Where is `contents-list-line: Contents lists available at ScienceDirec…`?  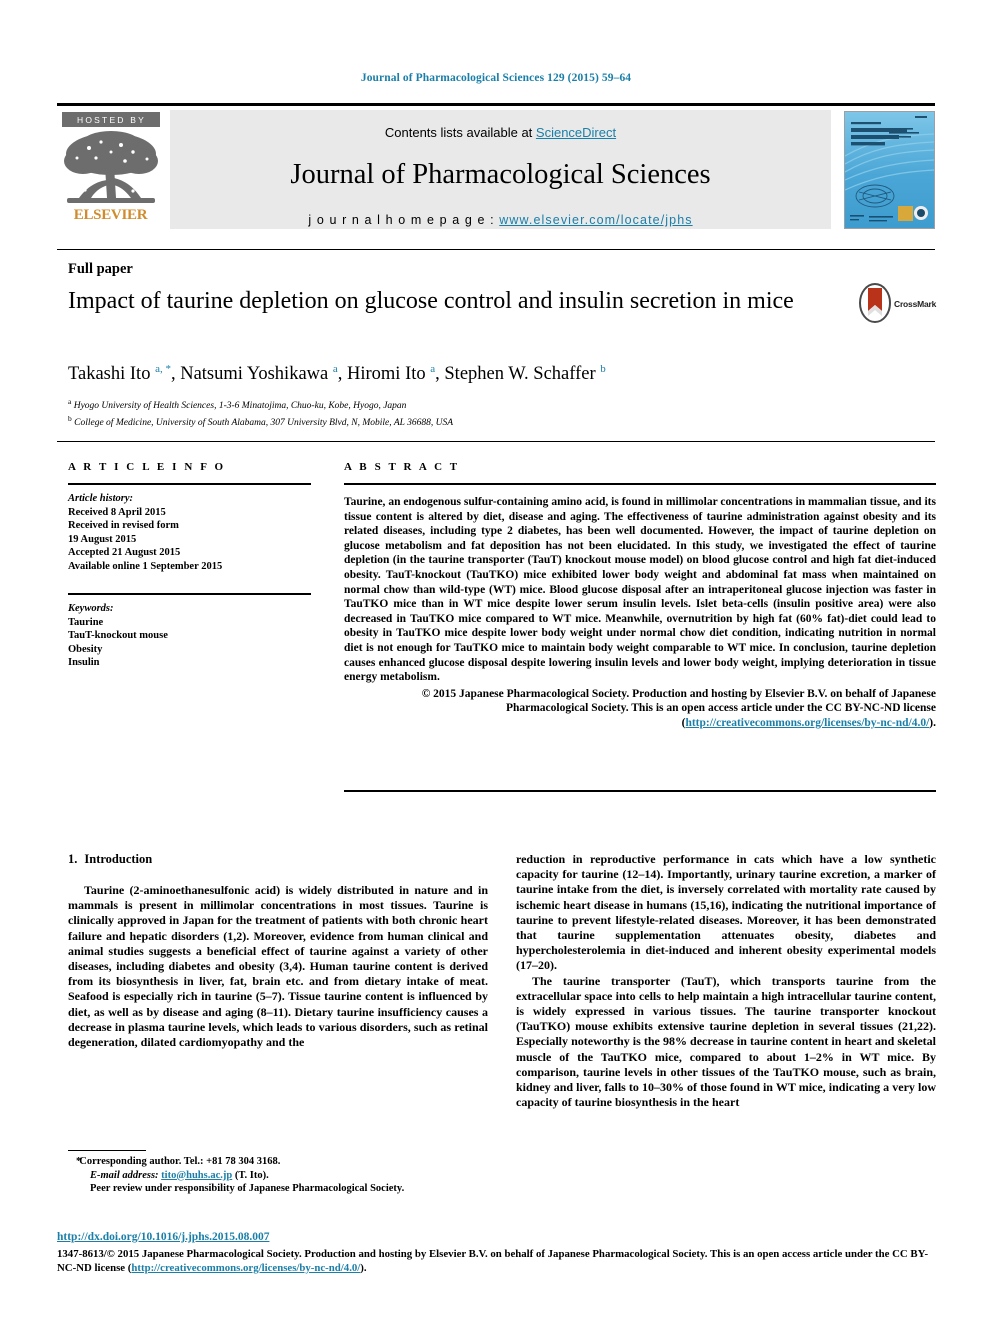
contents-list-line: Contents lists available at ScienceDirec… is located at coordinates (500, 125).